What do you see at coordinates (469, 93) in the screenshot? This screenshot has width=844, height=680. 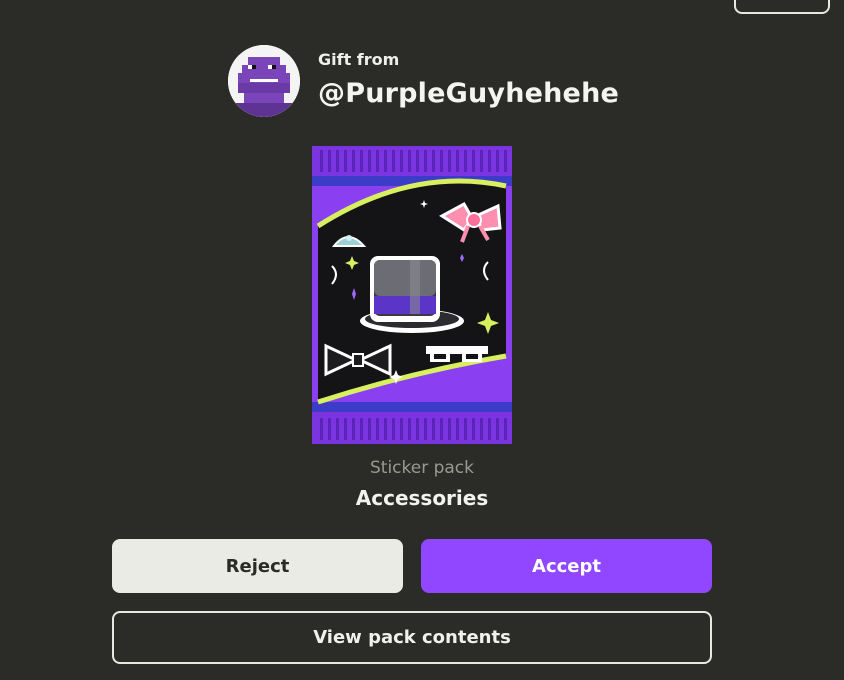 I see `sender-username: @PurpleGuyhehehe` at bounding box center [469, 93].